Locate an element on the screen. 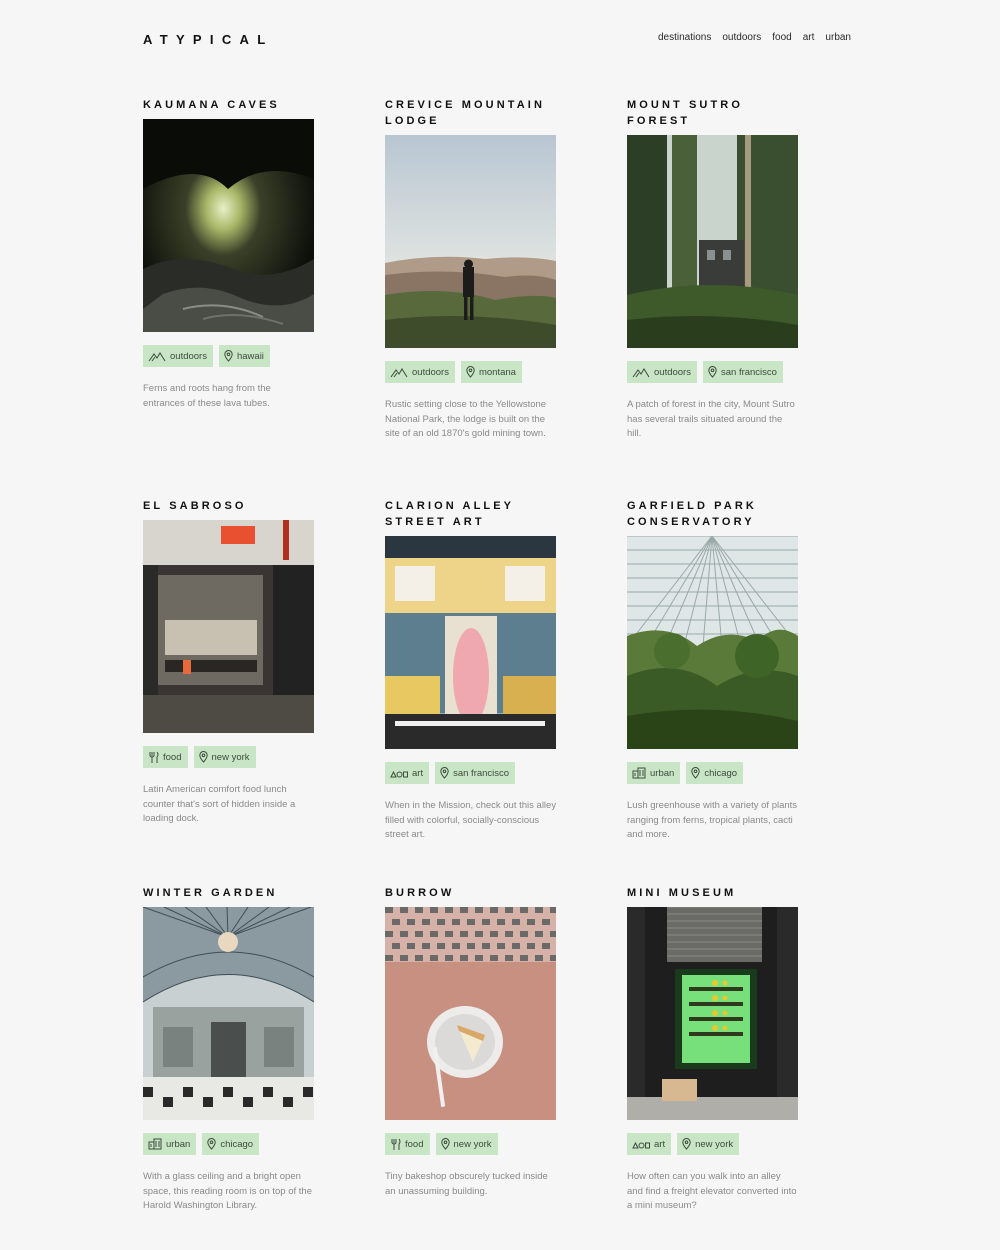 The width and height of the screenshot is (1000, 1250). place-title: KAUMANA CAVES is located at coordinates (229, 105).